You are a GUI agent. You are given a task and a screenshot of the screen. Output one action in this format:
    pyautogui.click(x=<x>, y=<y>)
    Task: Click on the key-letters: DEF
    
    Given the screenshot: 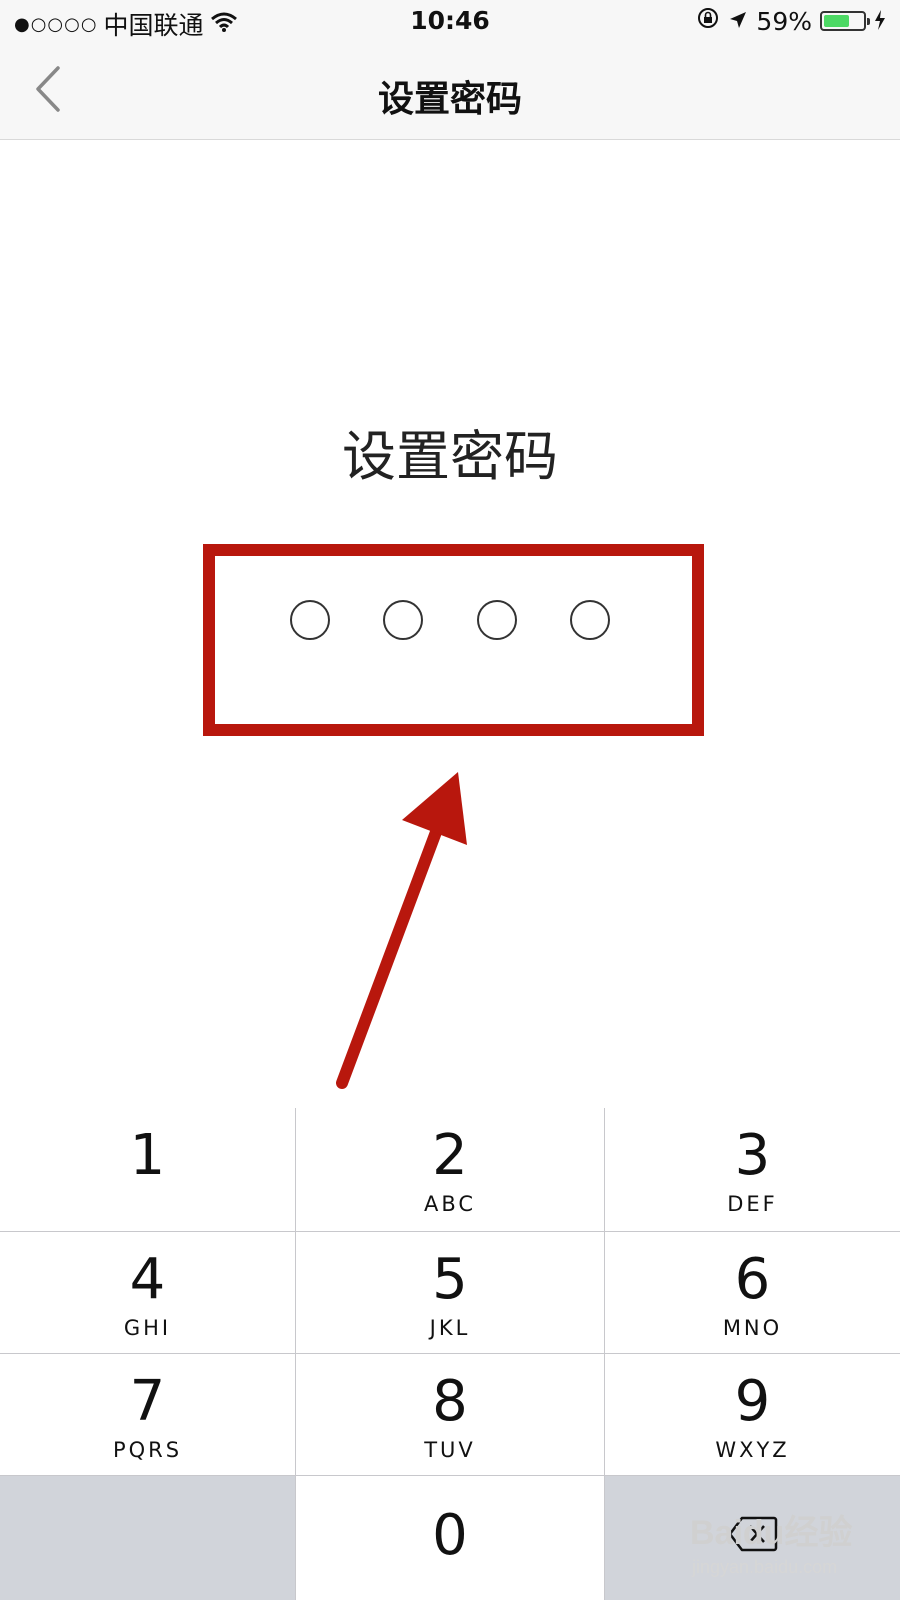 What is the action you would take?
    pyautogui.click(x=752, y=1204)
    